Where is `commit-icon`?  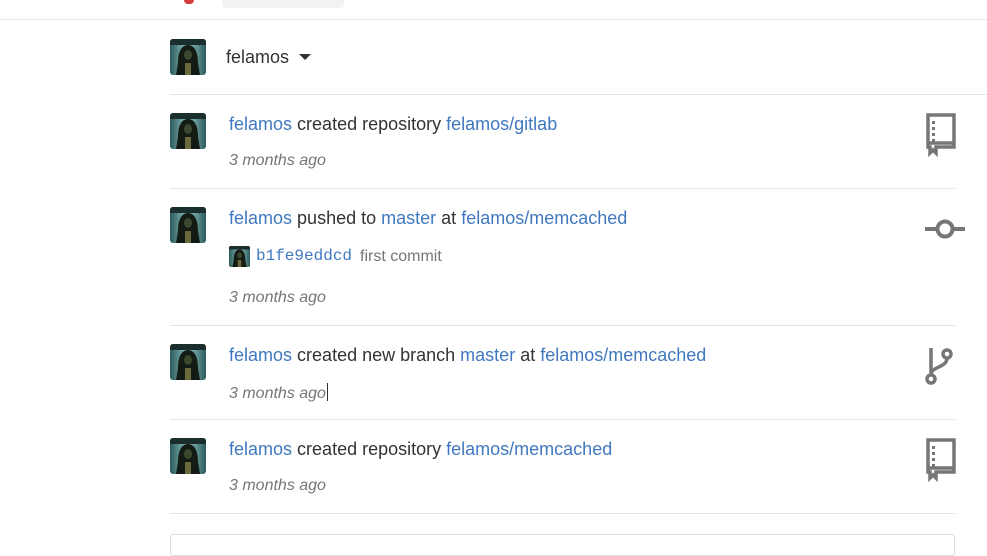 commit-icon is located at coordinates (945, 231).